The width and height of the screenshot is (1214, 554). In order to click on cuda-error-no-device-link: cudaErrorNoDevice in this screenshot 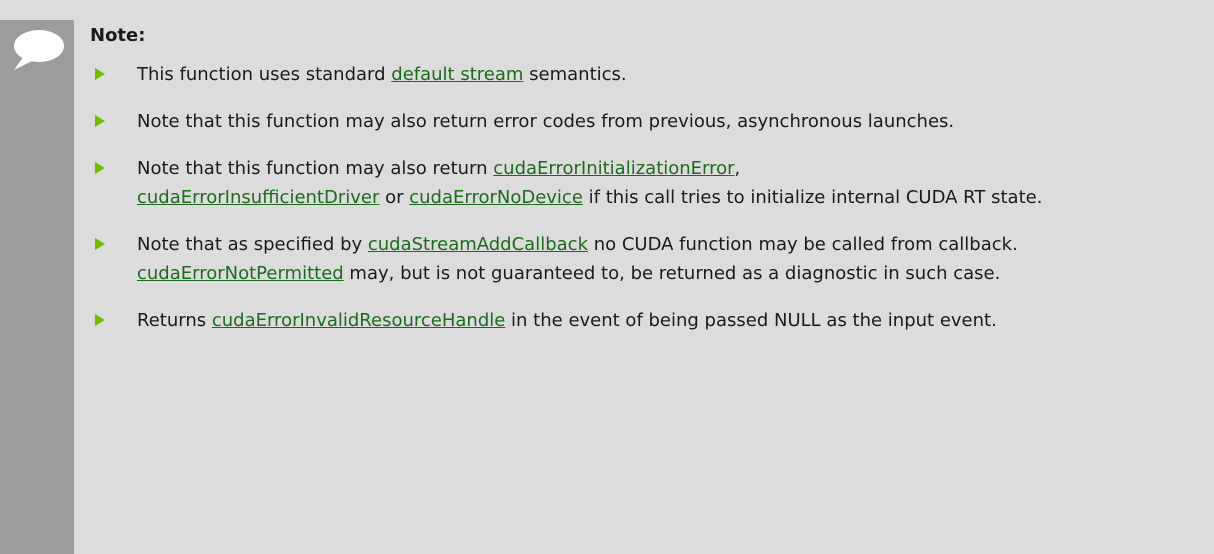, I will do `click(496, 197)`.